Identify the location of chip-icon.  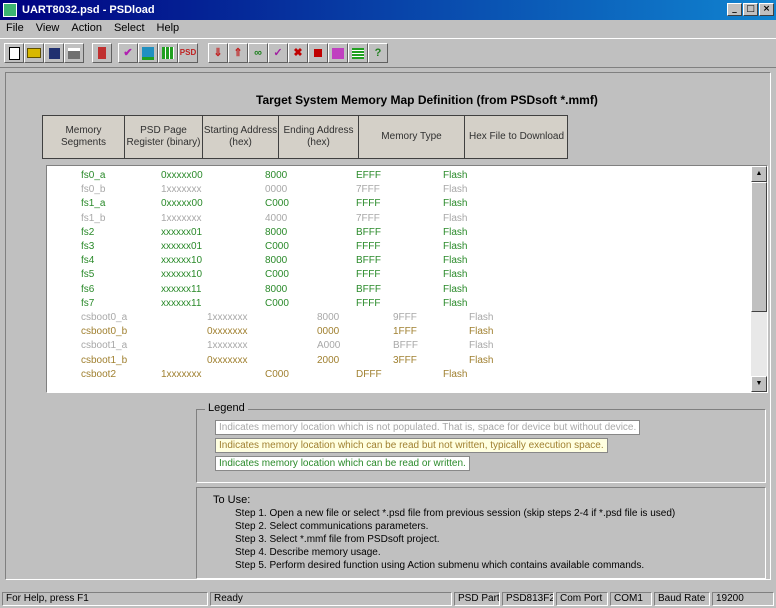
(102, 53).